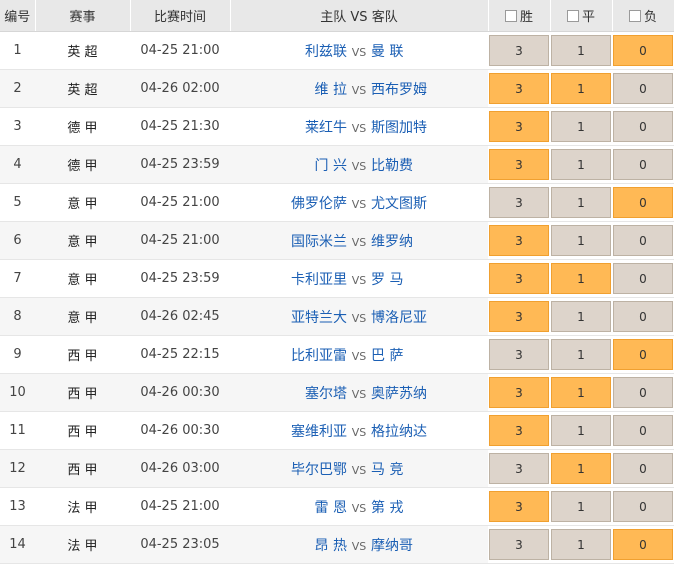 Image resolution: width=674 pixels, height=564 pixels. I want to click on odds-cell-draw: 1, so click(581, 50).